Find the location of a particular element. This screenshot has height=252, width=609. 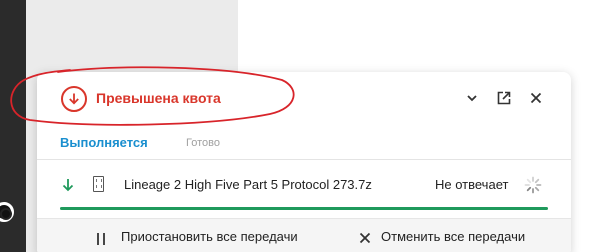

archive-file-icon is located at coordinates (98, 184).